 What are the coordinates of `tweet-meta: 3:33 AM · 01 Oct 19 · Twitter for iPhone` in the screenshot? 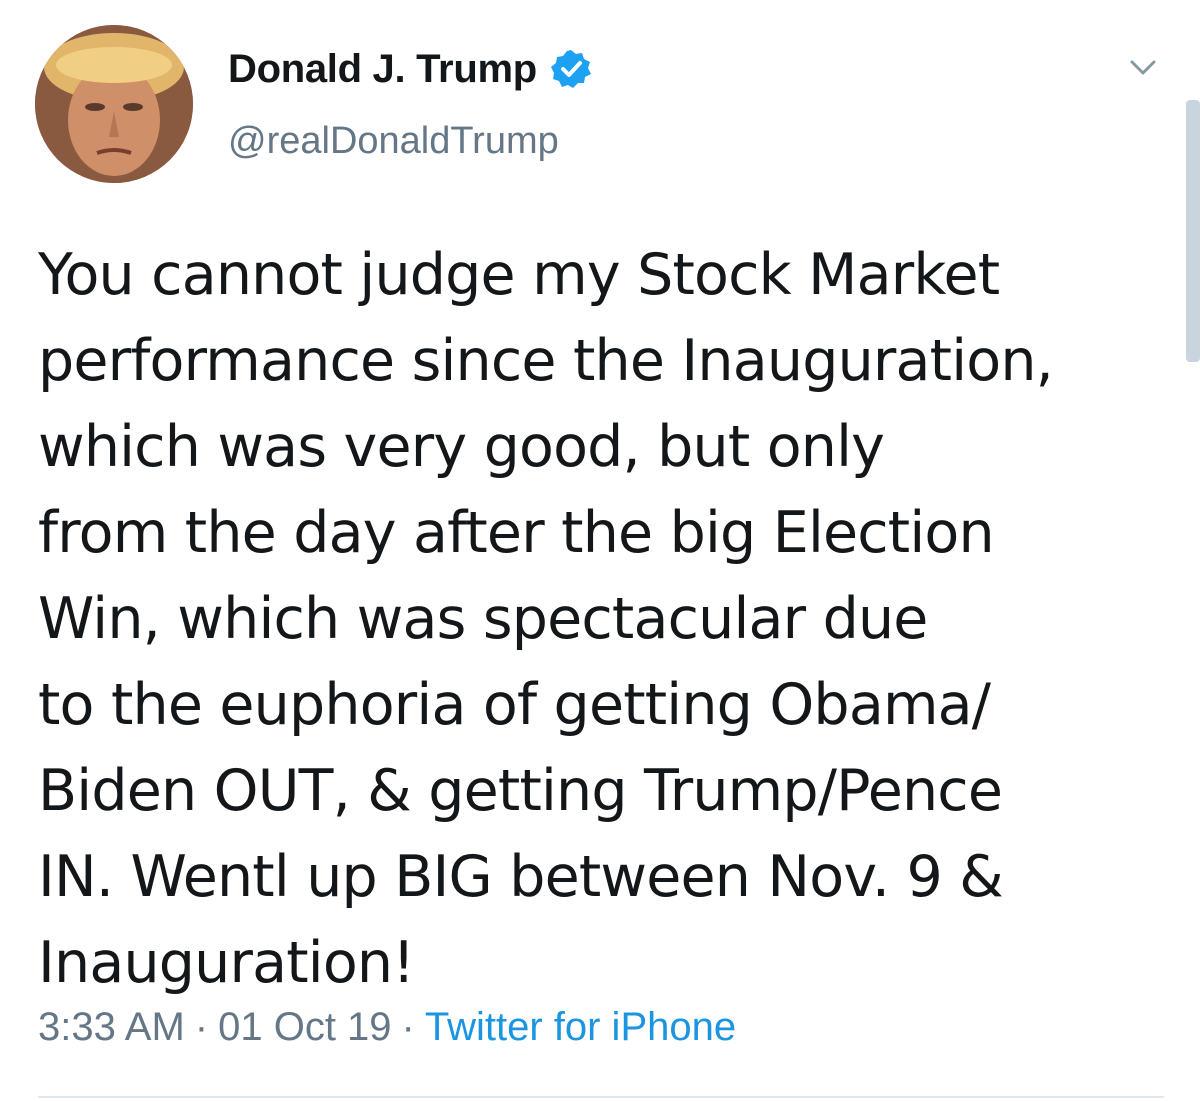 It's located at (387, 1027).